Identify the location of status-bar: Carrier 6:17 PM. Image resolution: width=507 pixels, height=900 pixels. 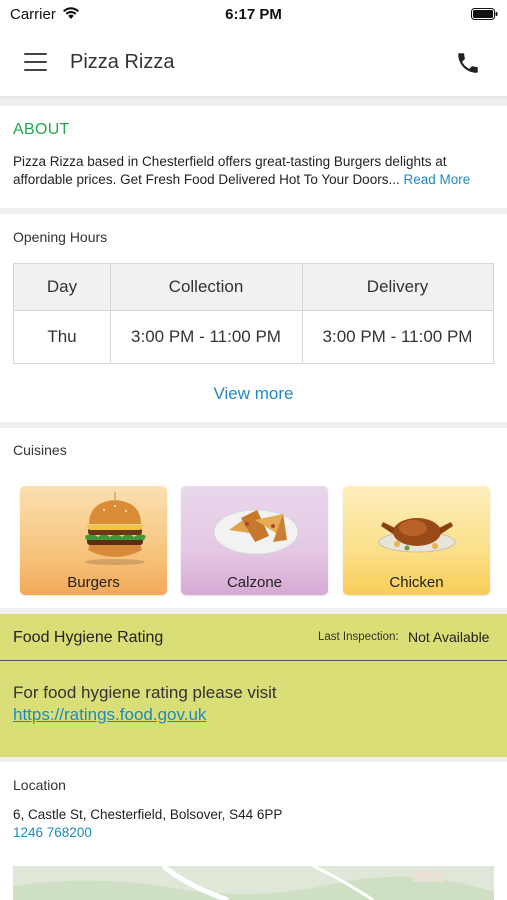
(253, 15).